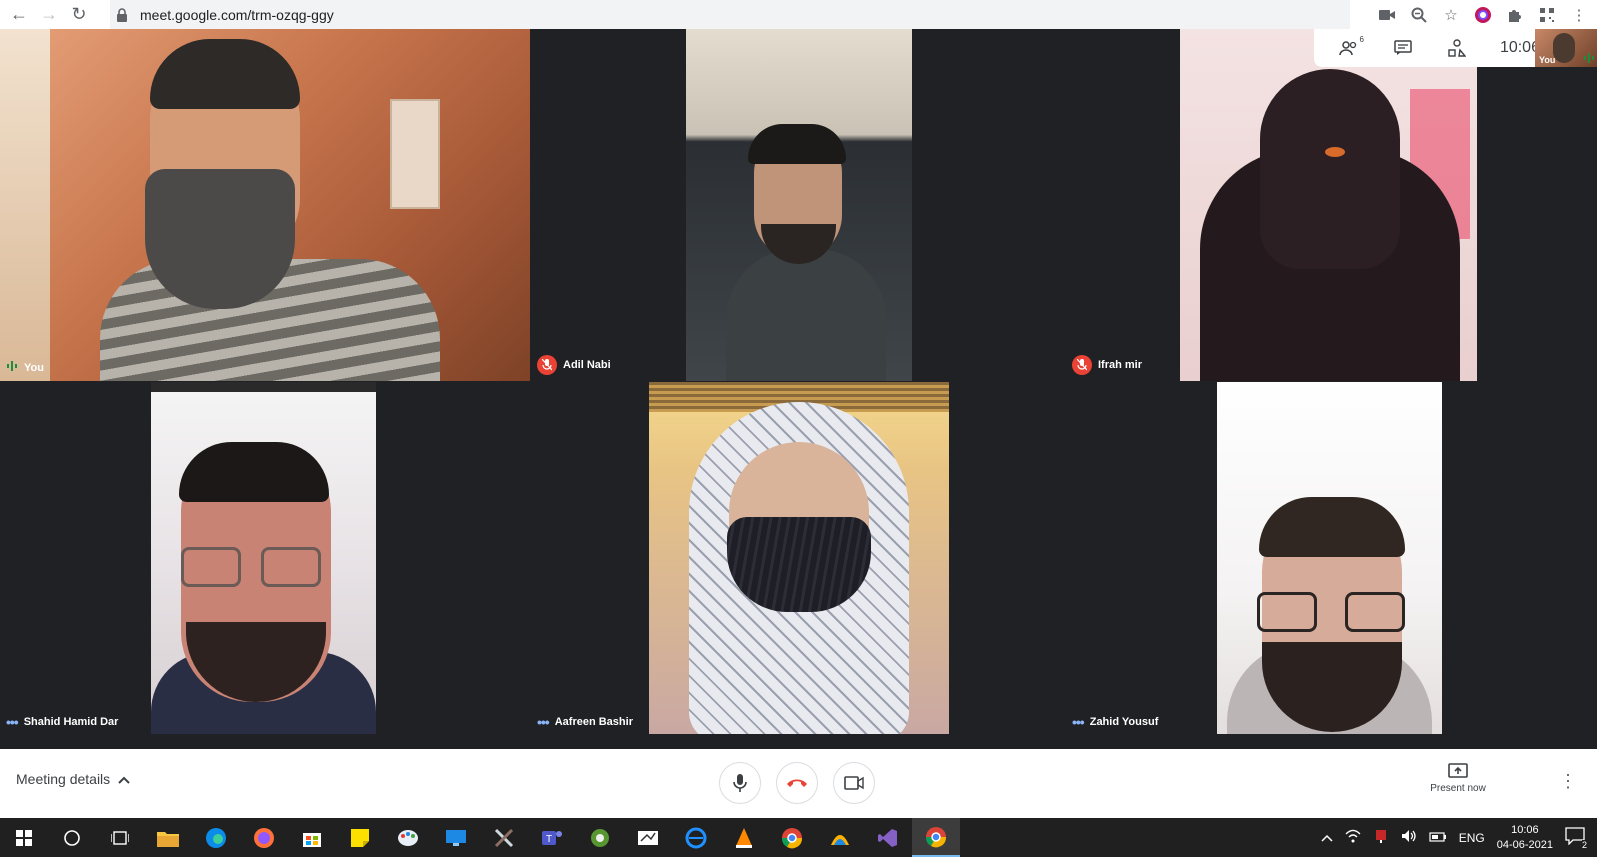 This screenshot has width=1597, height=857. I want to click on tile-label: Adil Nabi, so click(574, 365).